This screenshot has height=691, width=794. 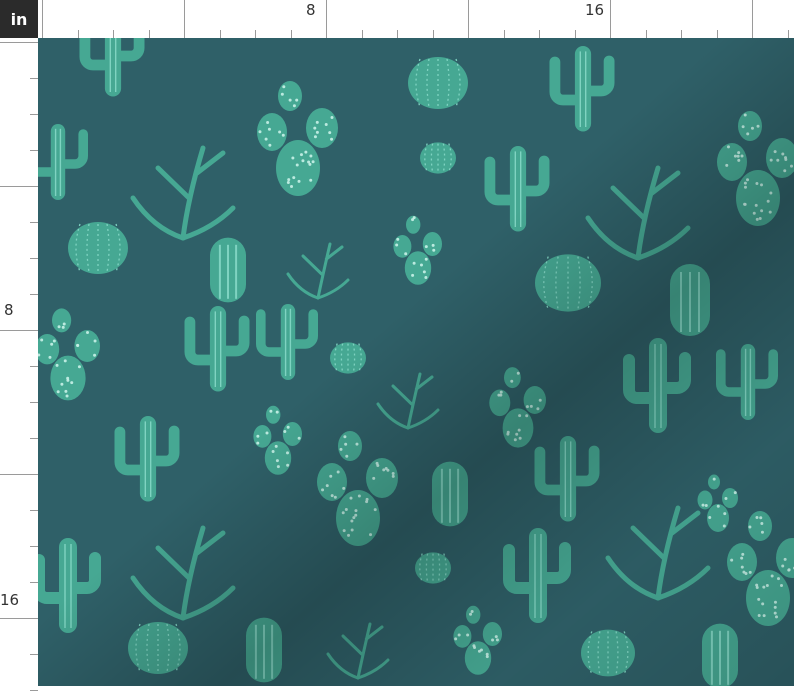 I want to click on top-ruler: 8 16, so click(x=416, y=19).